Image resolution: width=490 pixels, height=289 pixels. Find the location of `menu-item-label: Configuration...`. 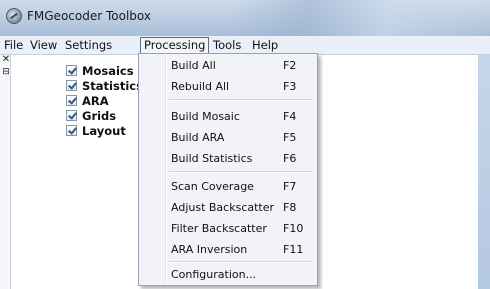

menu-item-label: Configuration... is located at coordinates (214, 274).